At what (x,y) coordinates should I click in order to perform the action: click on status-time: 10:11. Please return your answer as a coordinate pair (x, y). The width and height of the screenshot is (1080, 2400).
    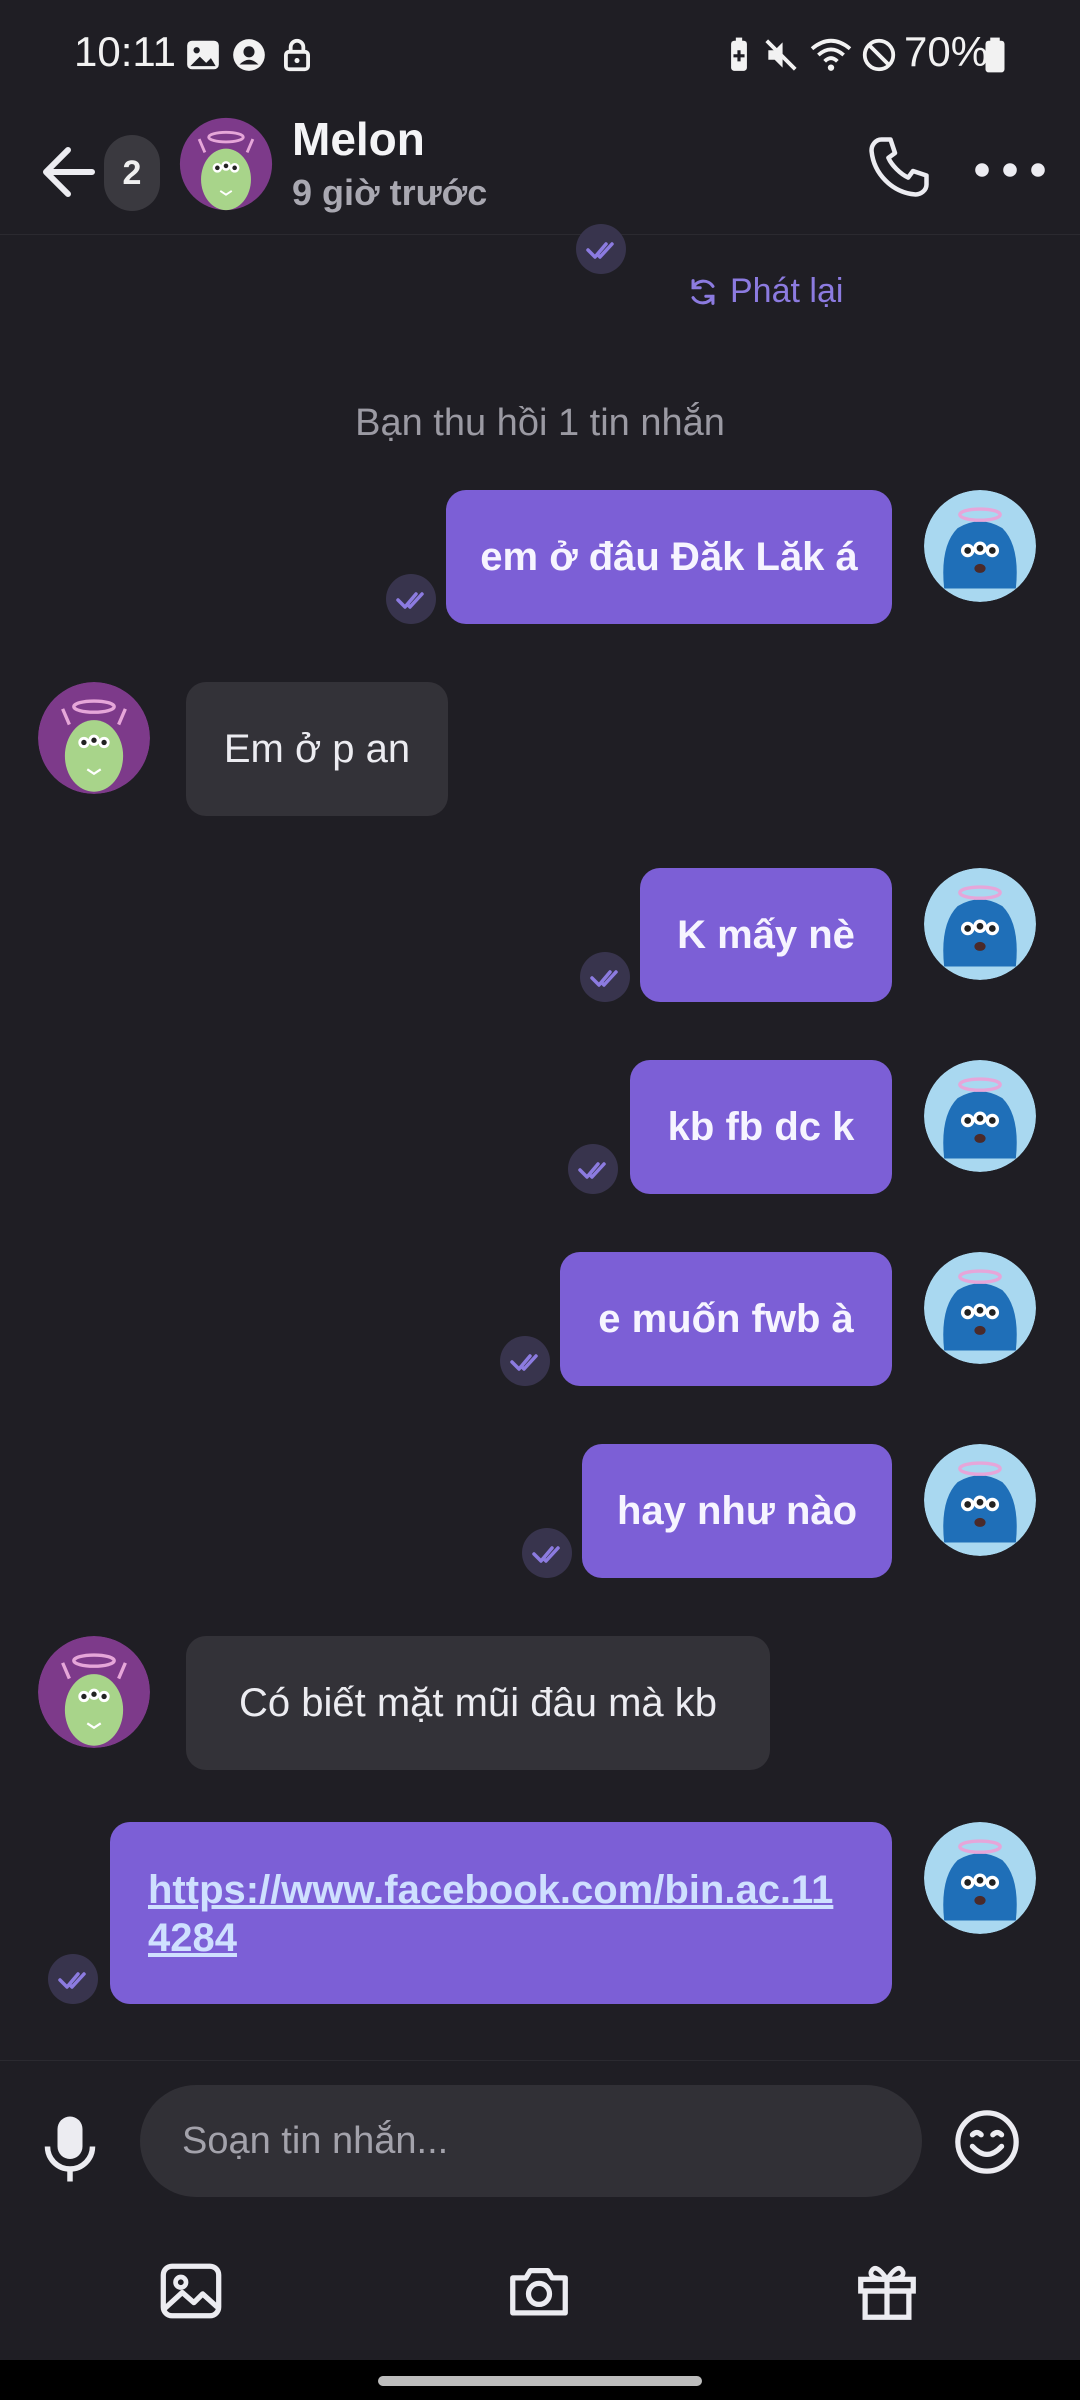
    Looking at the image, I should click on (125, 51).